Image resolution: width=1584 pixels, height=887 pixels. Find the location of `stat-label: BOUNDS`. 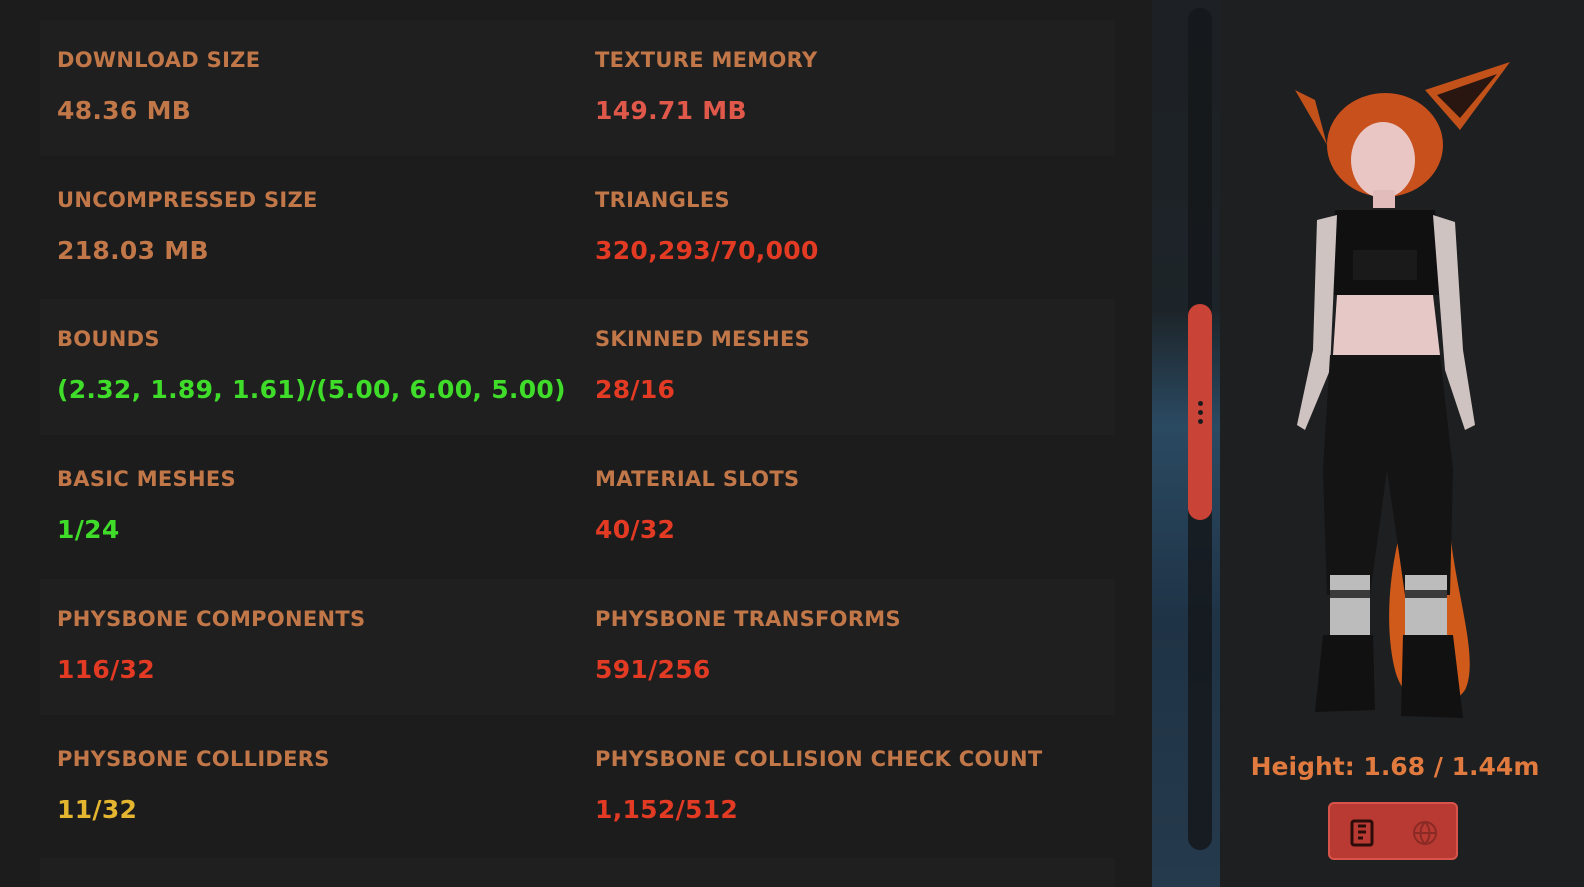

stat-label: BOUNDS is located at coordinates (108, 339).